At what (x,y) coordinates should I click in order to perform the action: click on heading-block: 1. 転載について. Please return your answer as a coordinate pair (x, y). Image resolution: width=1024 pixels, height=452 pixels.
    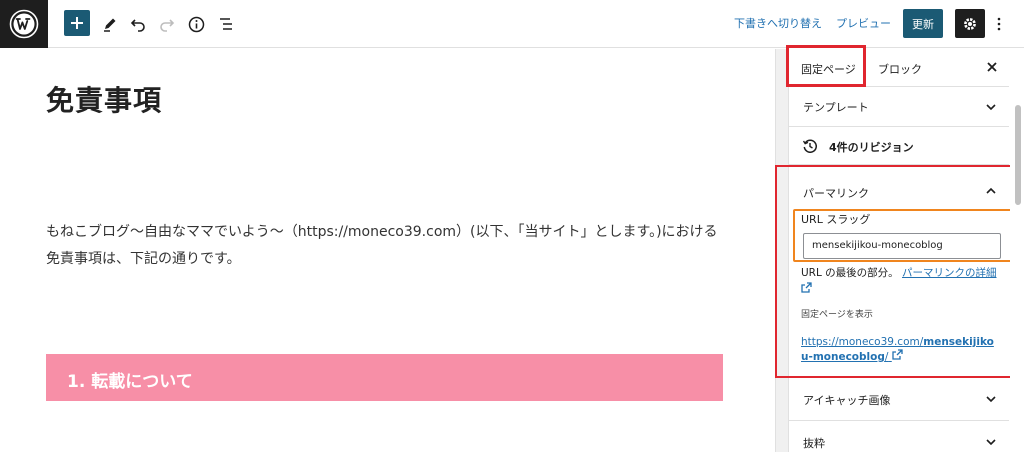
    Looking at the image, I should click on (384, 377).